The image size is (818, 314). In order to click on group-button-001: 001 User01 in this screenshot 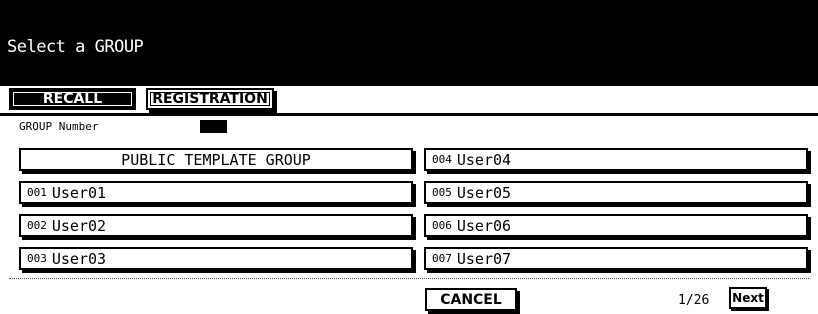, I will do `click(216, 192)`.